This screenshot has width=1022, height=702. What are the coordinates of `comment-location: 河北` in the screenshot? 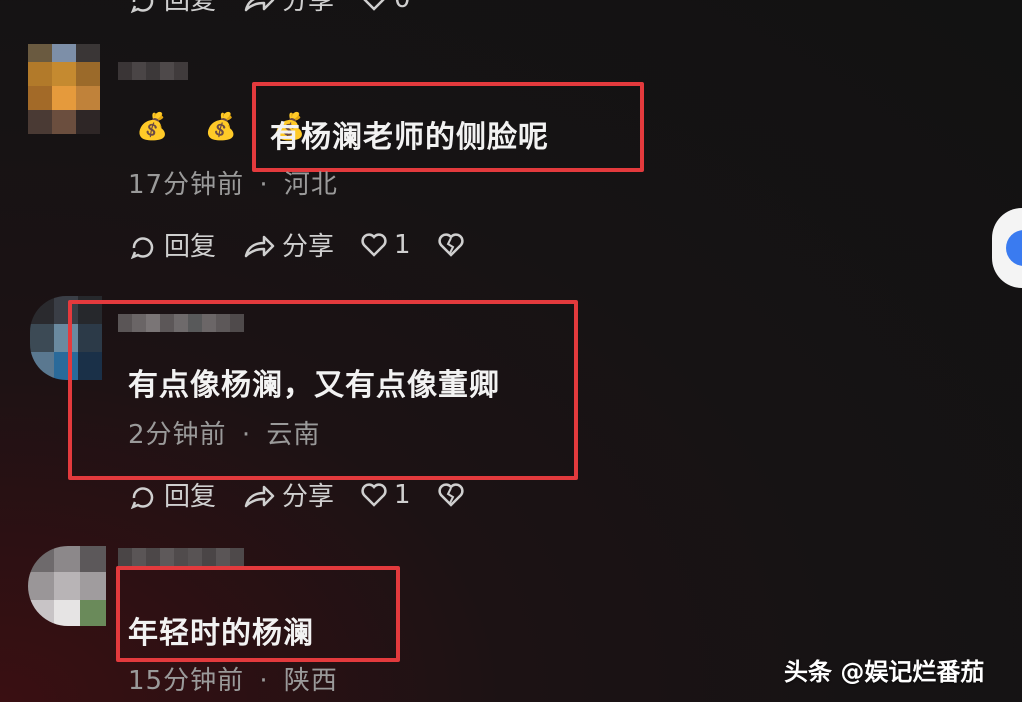 It's located at (310, 185).